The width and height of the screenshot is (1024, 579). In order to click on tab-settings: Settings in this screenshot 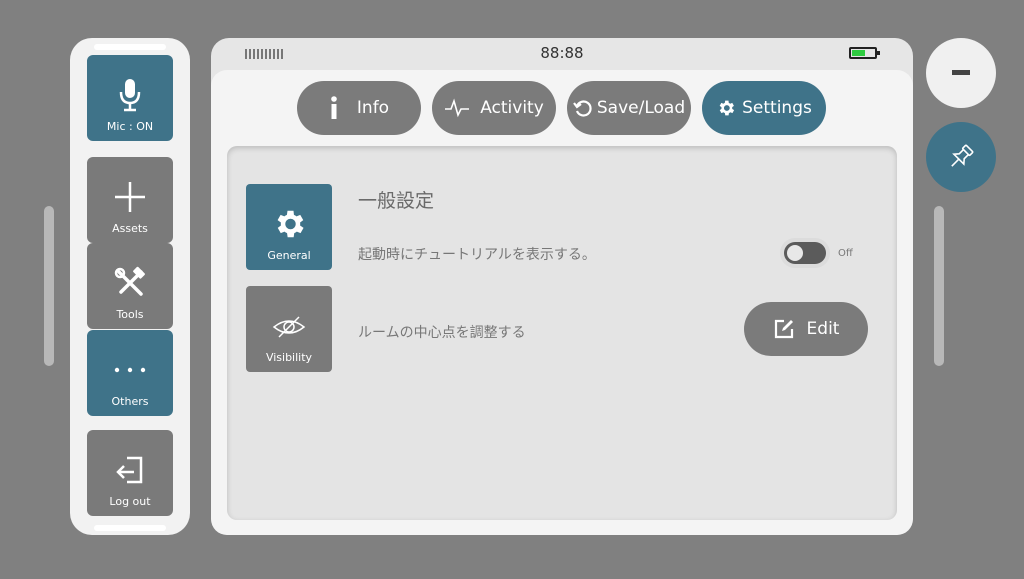, I will do `click(764, 108)`.